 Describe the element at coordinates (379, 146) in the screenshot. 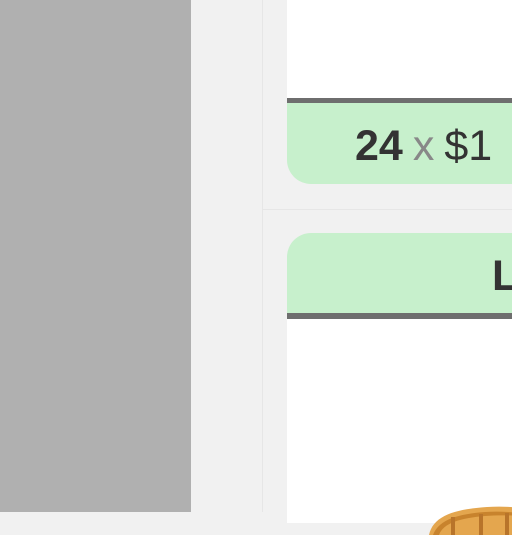

I see `quantity: 24` at that location.